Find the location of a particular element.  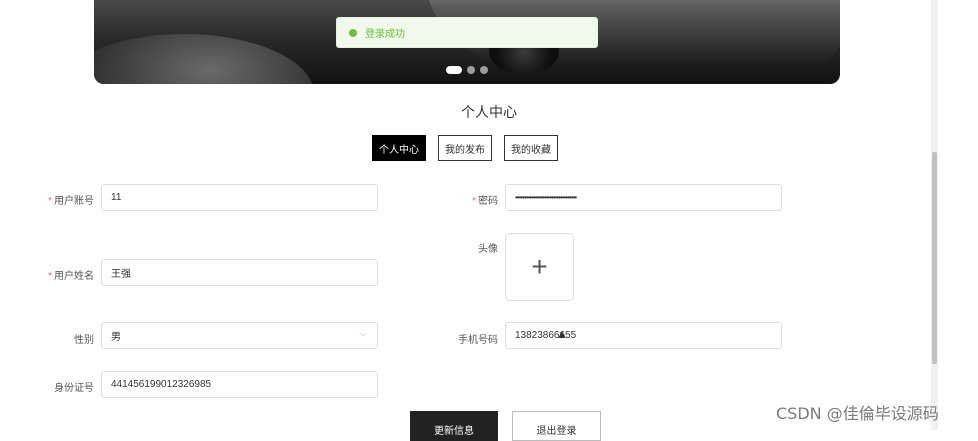

account-input: 11 is located at coordinates (239, 197).